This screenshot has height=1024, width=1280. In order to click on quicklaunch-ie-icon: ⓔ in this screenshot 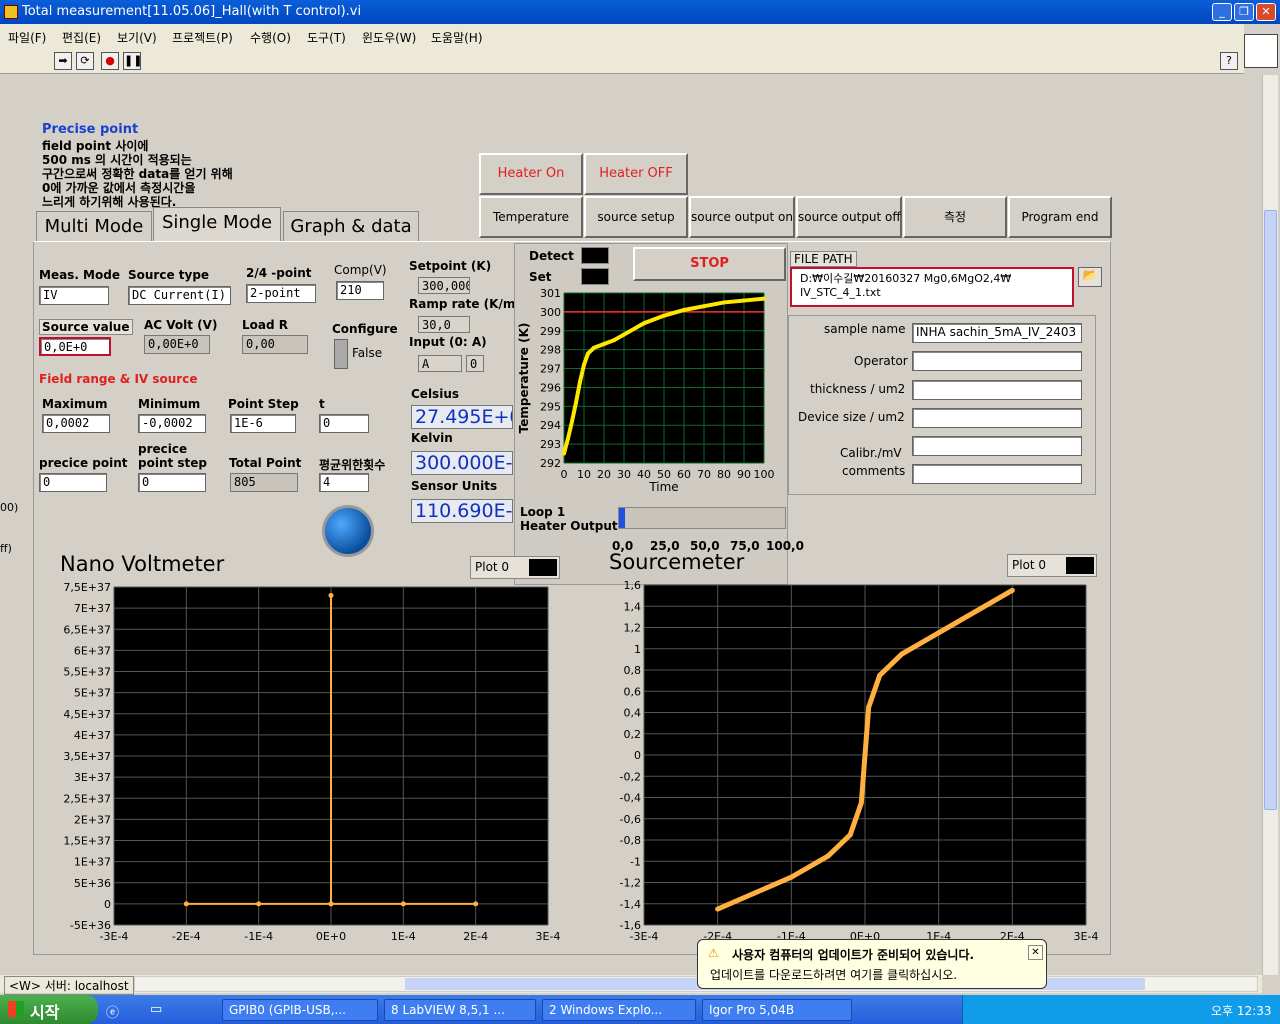, I will do `click(112, 1011)`.